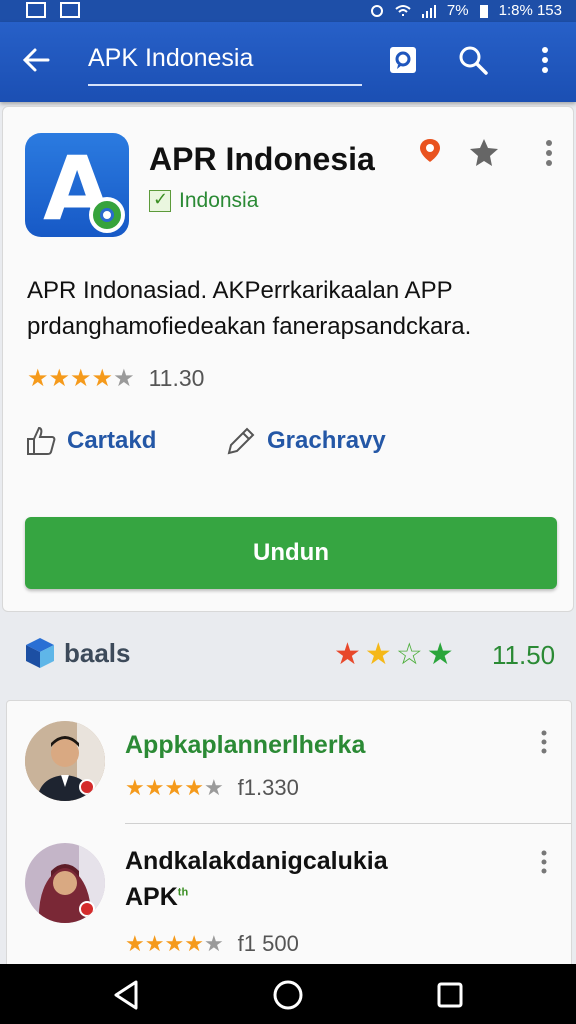  I want to click on list-item-subtitle-text: APK, so click(151, 897).